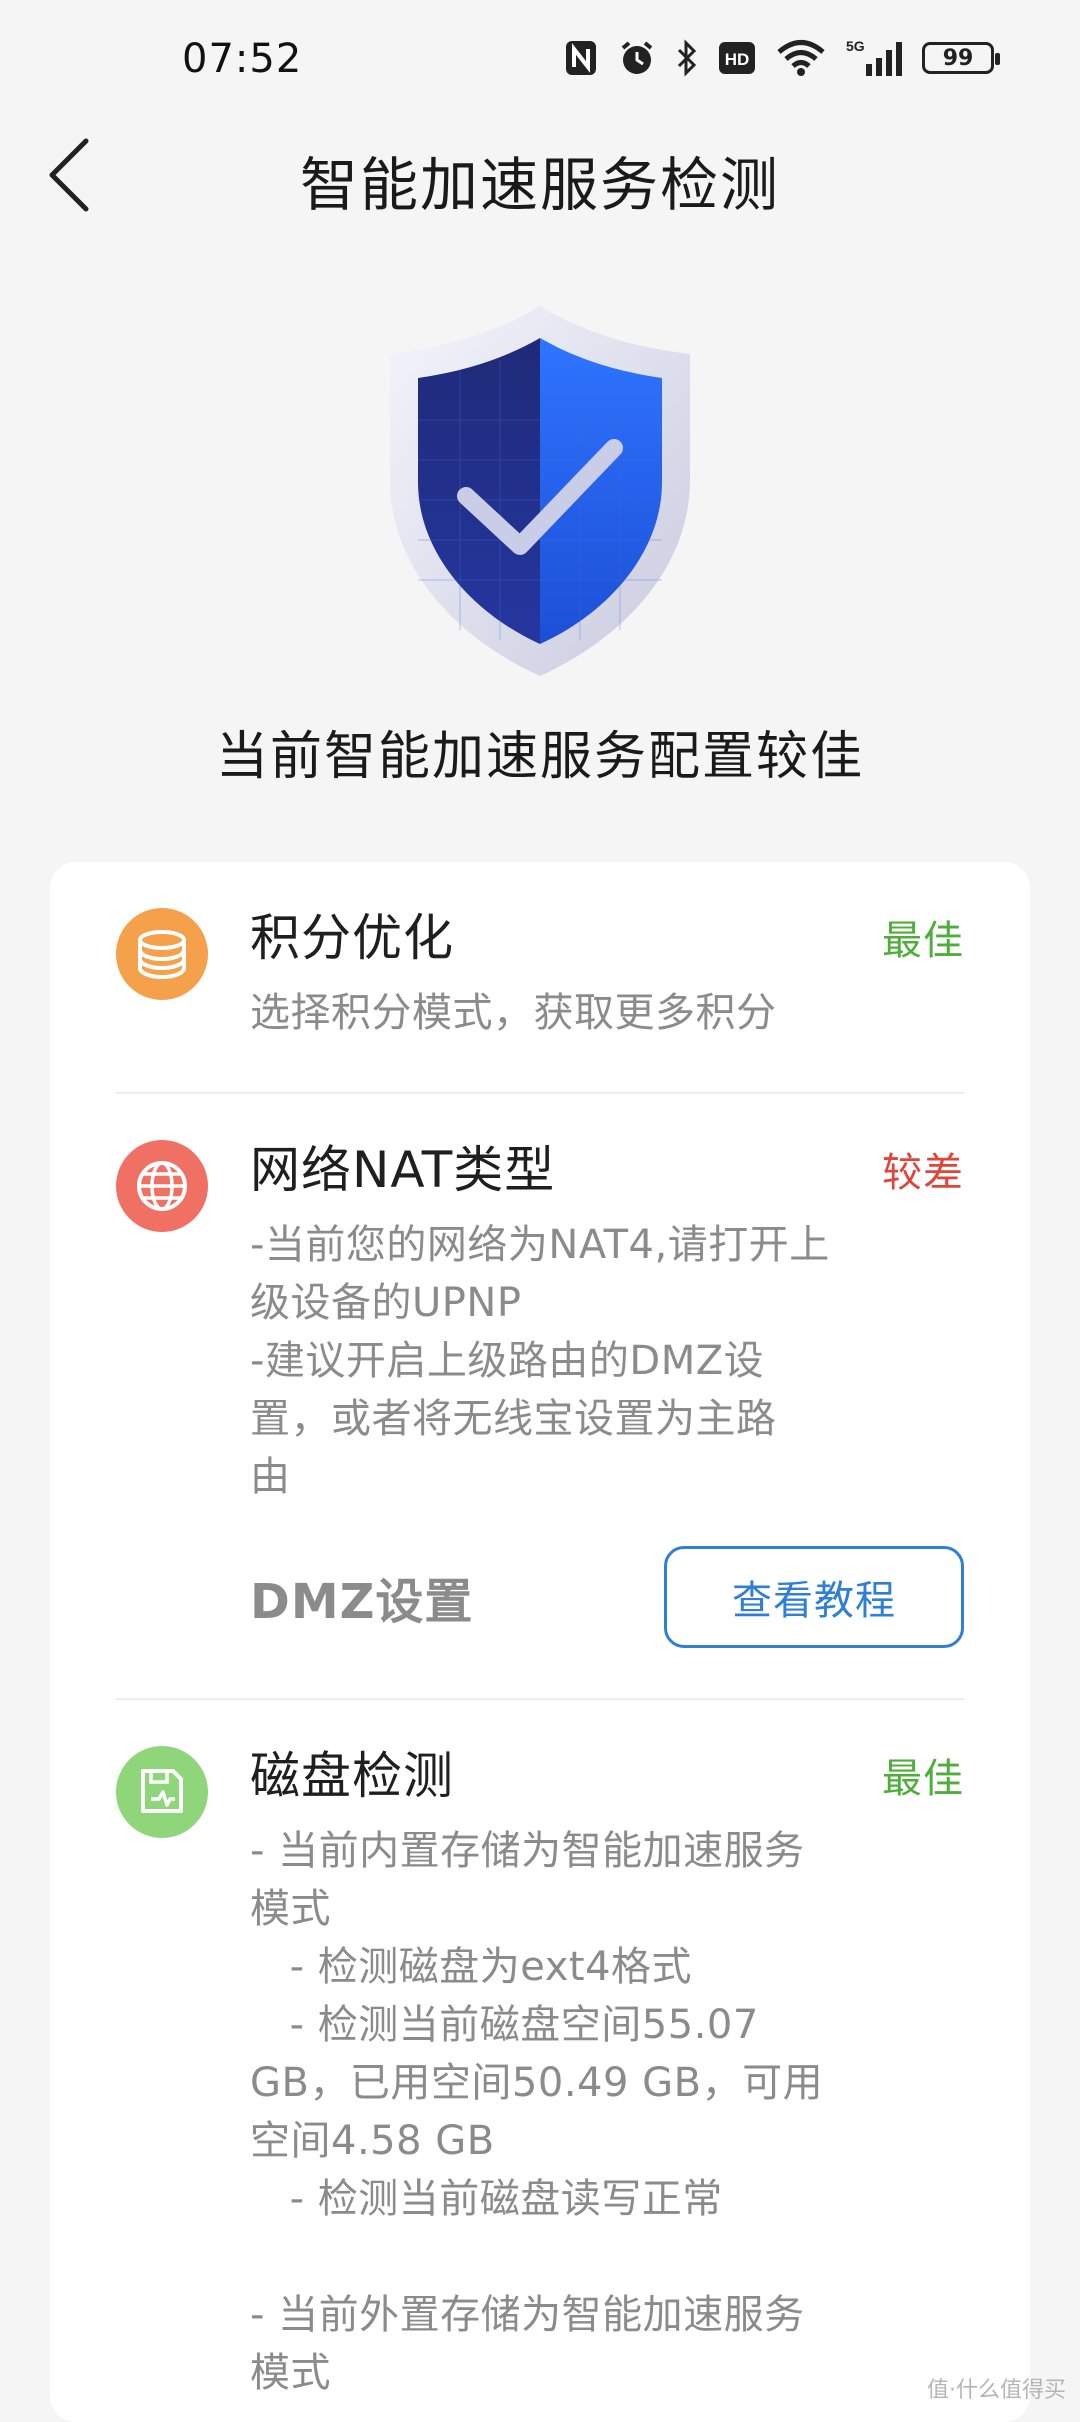 This screenshot has width=1080, height=2422. What do you see at coordinates (923, 1775) in the screenshot?
I see `section-disk-status: 最佳` at bounding box center [923, 1775].